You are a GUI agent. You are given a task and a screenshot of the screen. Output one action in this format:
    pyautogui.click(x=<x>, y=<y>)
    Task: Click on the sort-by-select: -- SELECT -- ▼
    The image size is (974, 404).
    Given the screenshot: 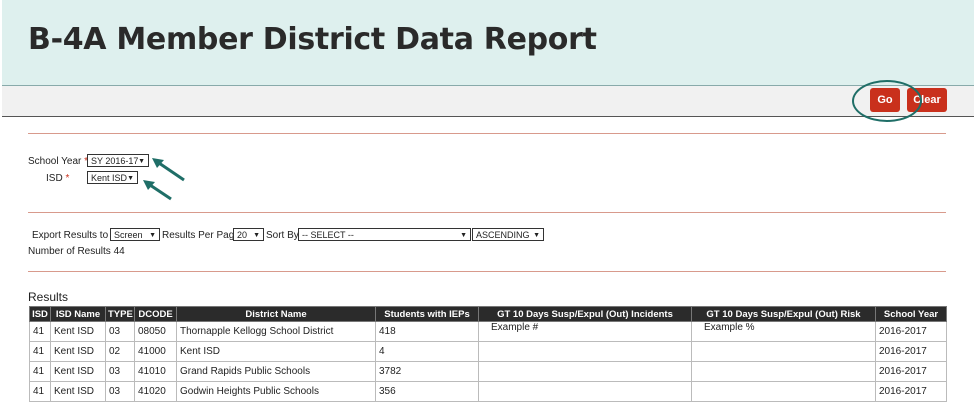 What is the action you would take?
    pyautogui.click(x=384, y=234)
    